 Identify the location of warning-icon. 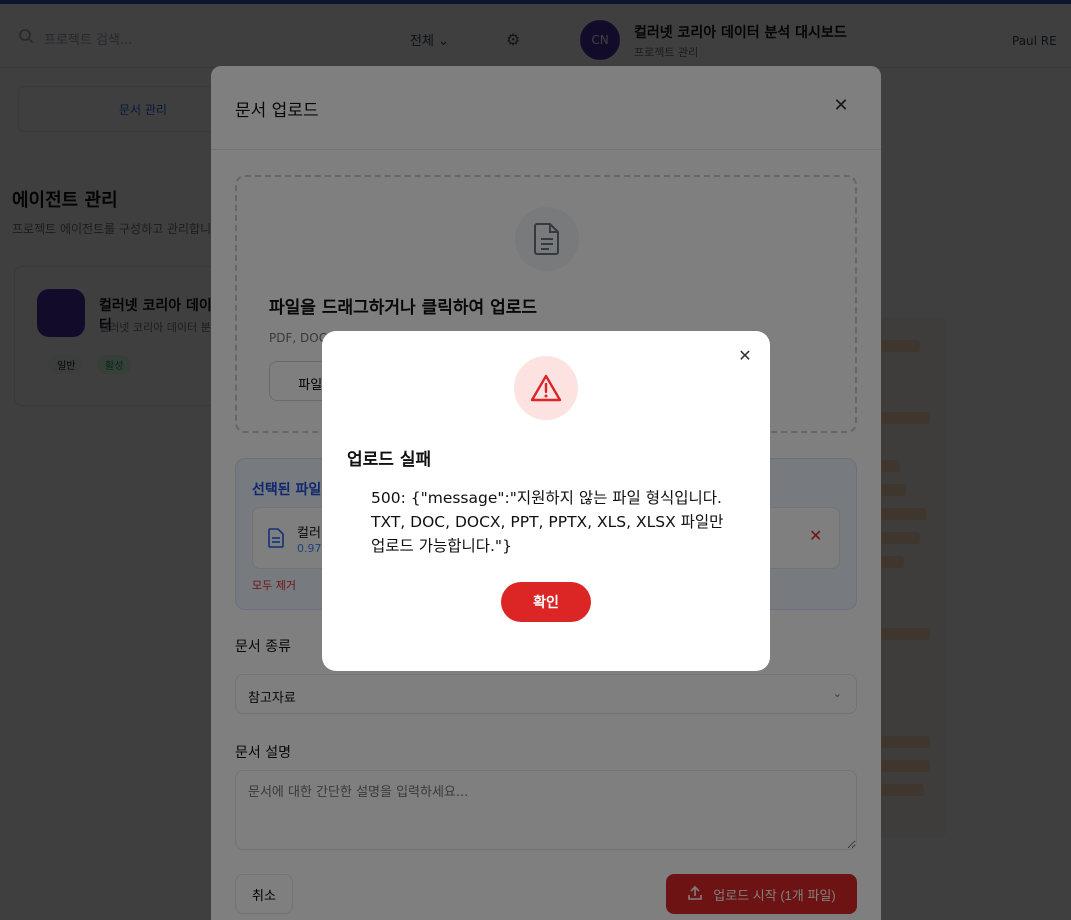
(546, 388).